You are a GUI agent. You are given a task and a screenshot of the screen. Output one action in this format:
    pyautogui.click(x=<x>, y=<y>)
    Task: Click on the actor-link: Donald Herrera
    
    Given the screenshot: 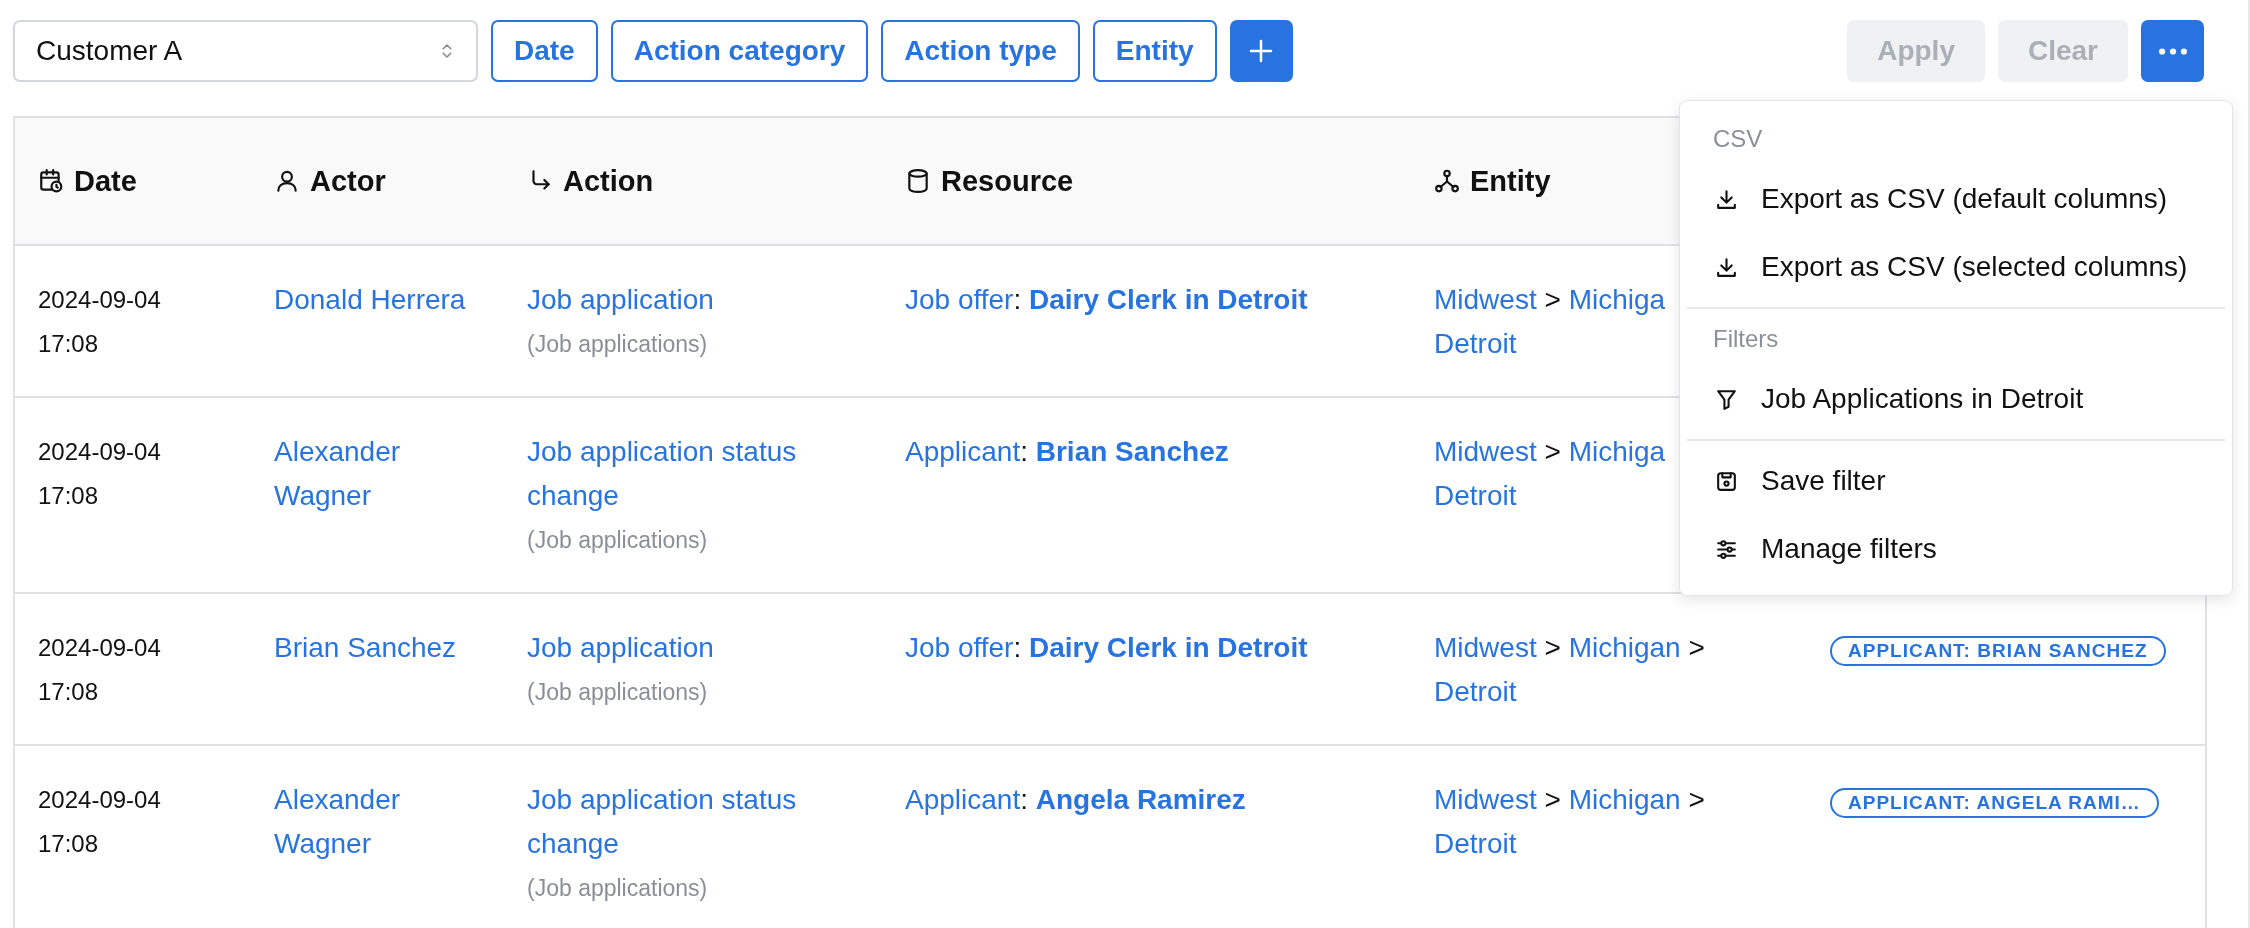 What is the action you would take?
    pyautogui.click(x=370, y=300)
    